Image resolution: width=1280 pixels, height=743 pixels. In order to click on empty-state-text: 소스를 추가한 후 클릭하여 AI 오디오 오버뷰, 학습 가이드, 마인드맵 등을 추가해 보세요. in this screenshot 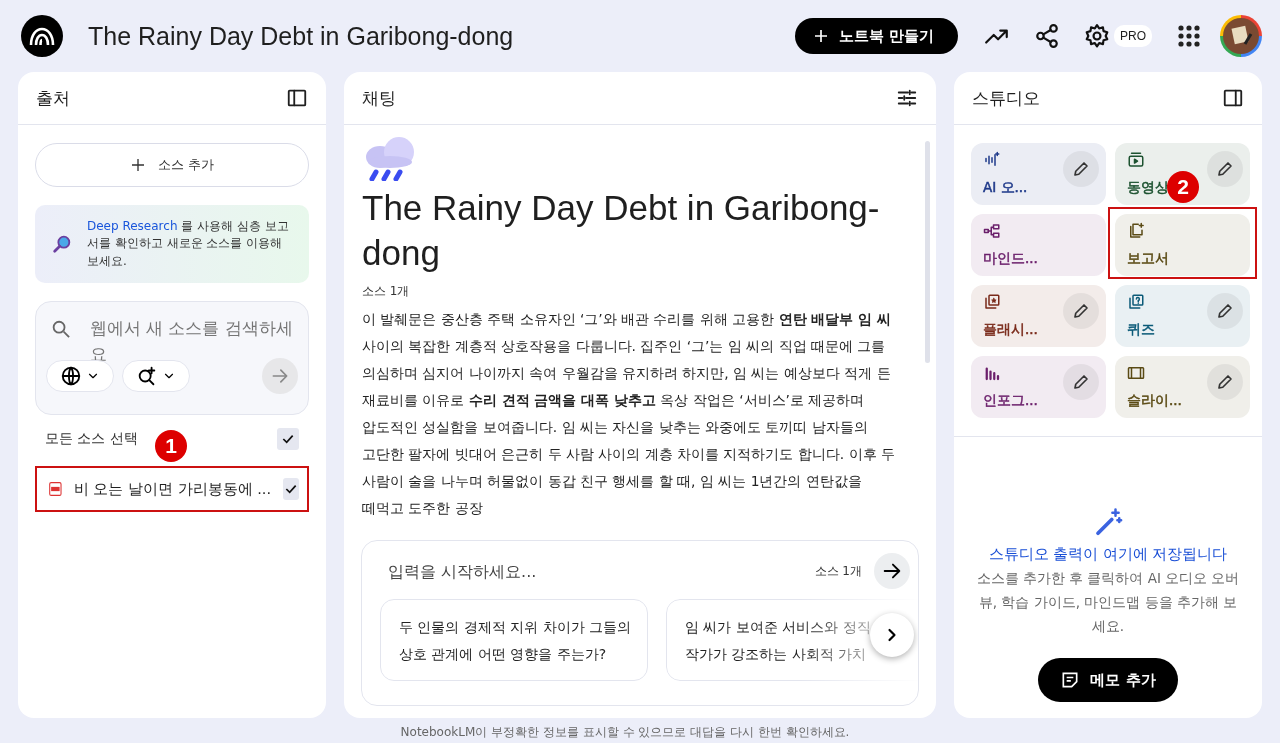, I will do `click(1108, 602)`.